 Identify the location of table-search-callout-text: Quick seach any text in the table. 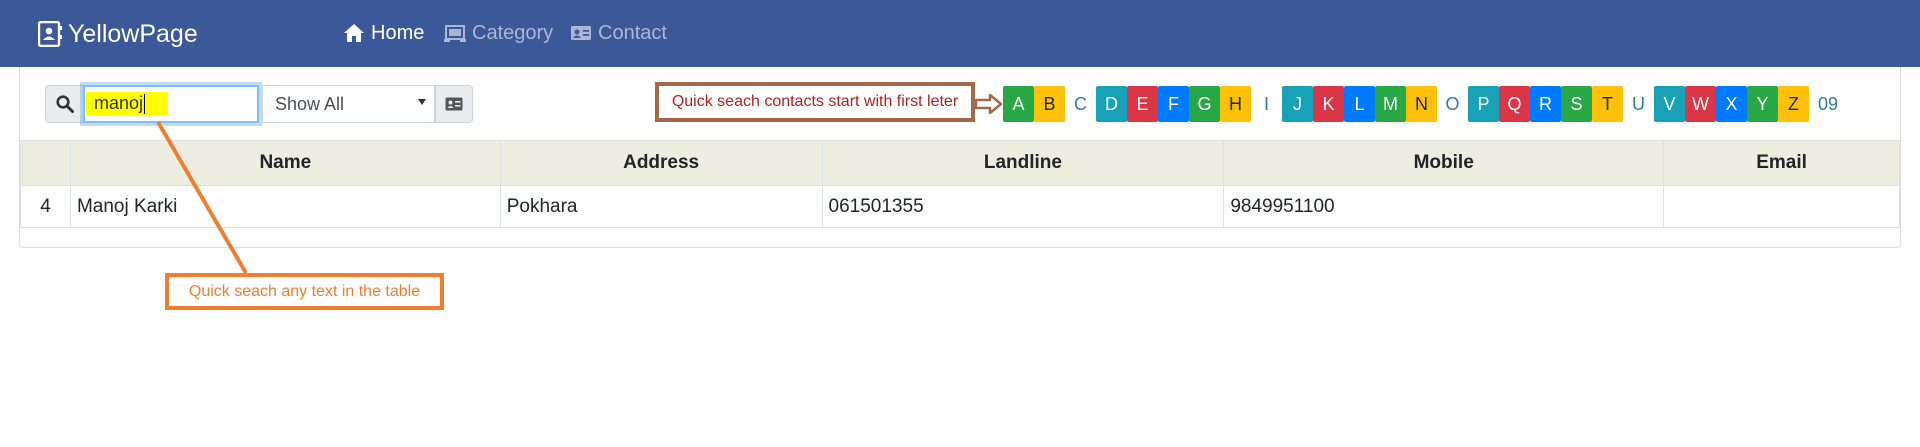
(304, 291).